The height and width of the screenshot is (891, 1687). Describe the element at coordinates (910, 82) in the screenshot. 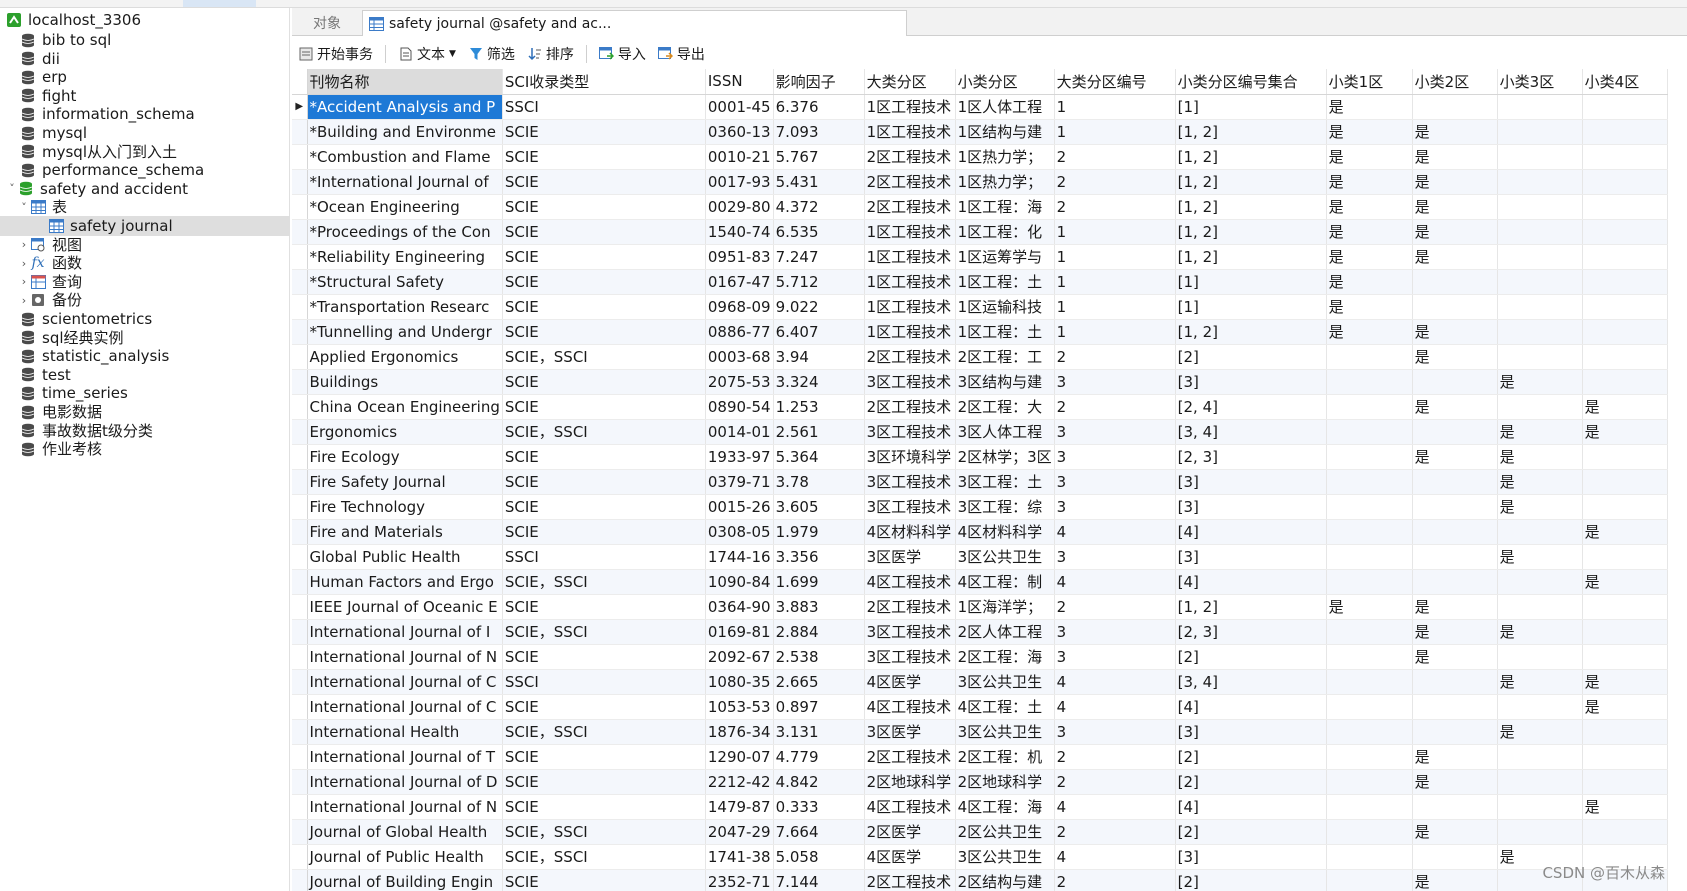

I see `column-header: 大类分区` at that location.